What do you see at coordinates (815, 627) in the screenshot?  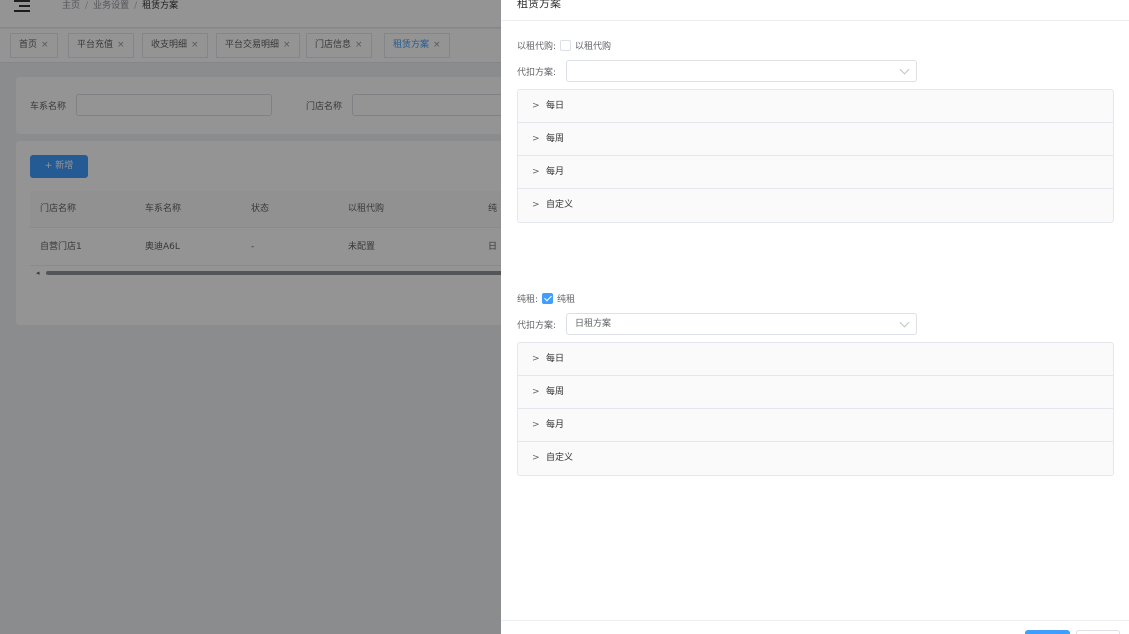 I see `drawer-footer` at bounding box center [815, 627].